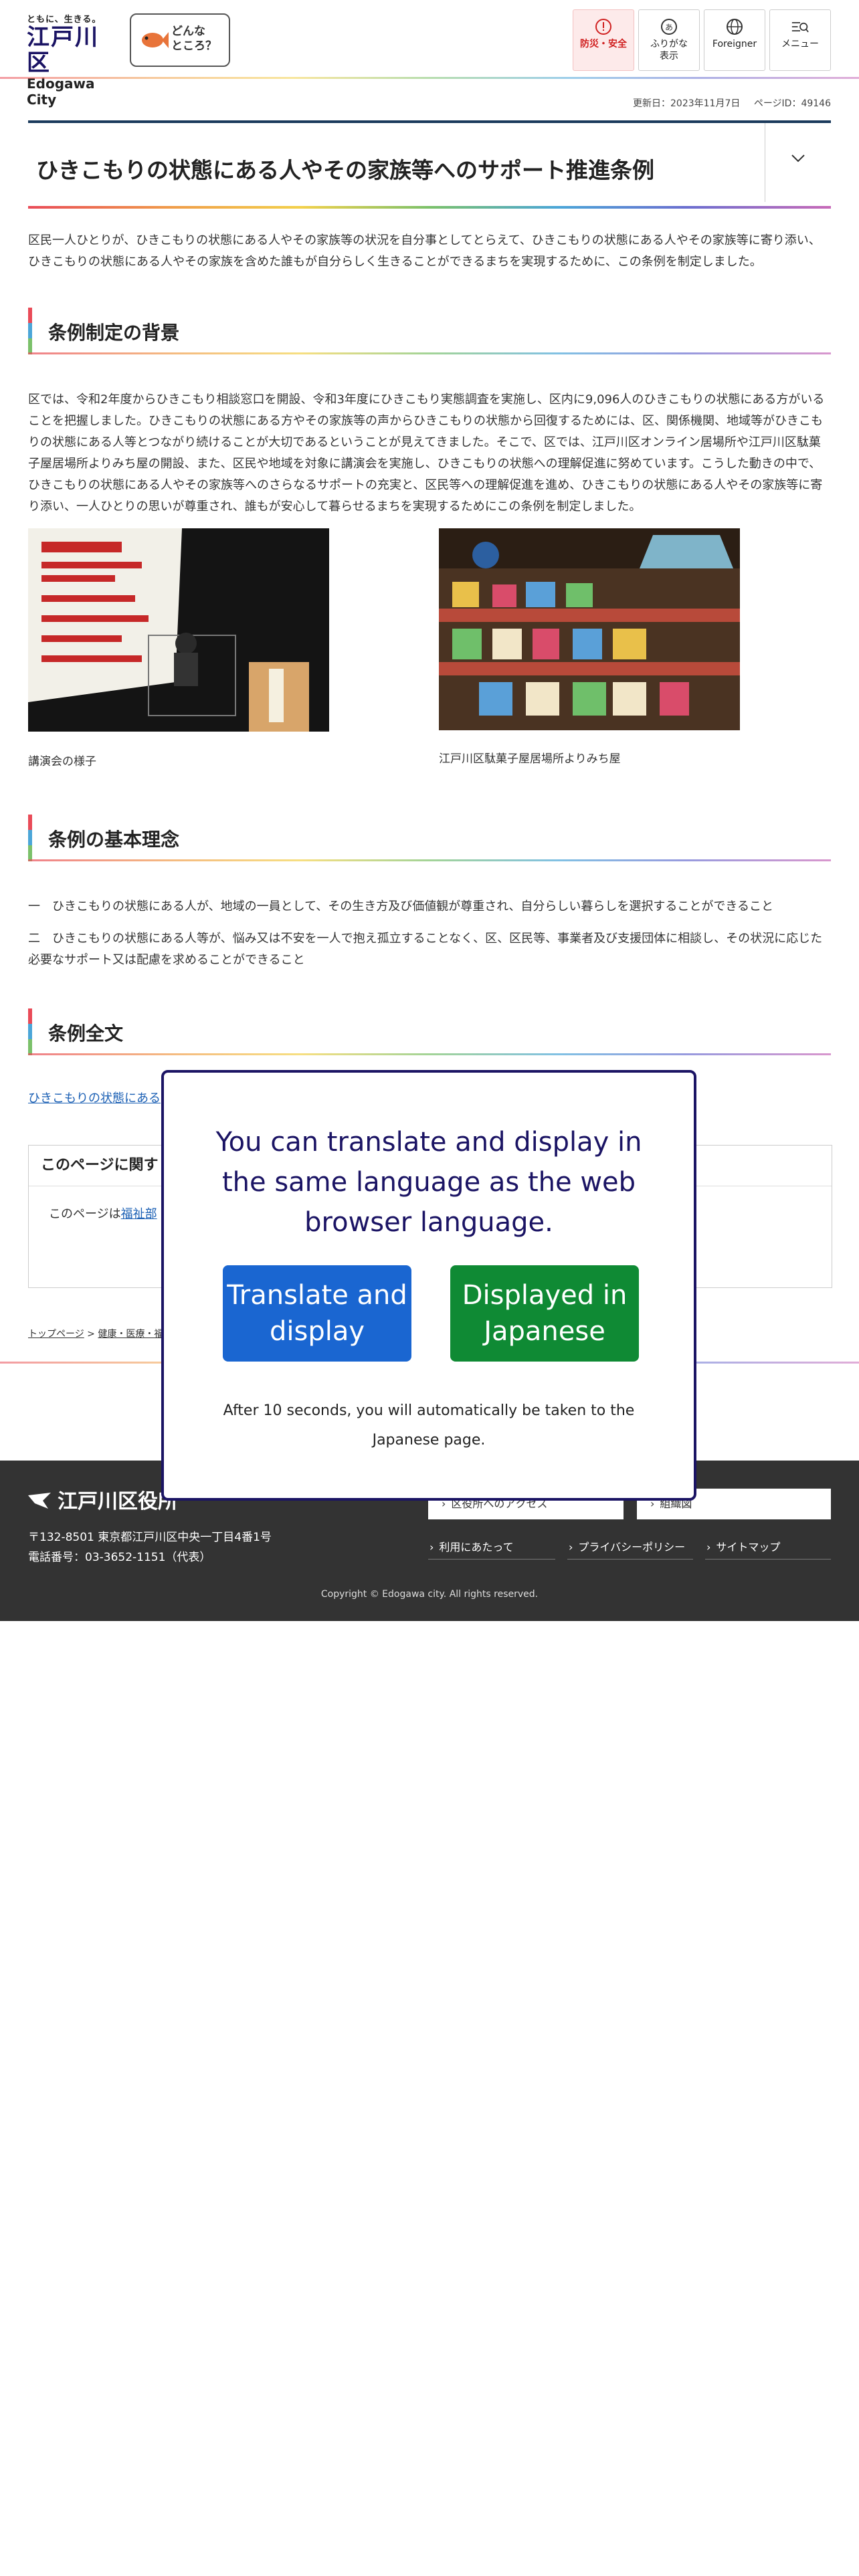 The width and height of the screenshot is (859, 2576). What do you see at coordinates (118, 1502) in the screenshot?
I see `footer-org-name-text: 江戸川区役所` at bounding box center [118, 1502].